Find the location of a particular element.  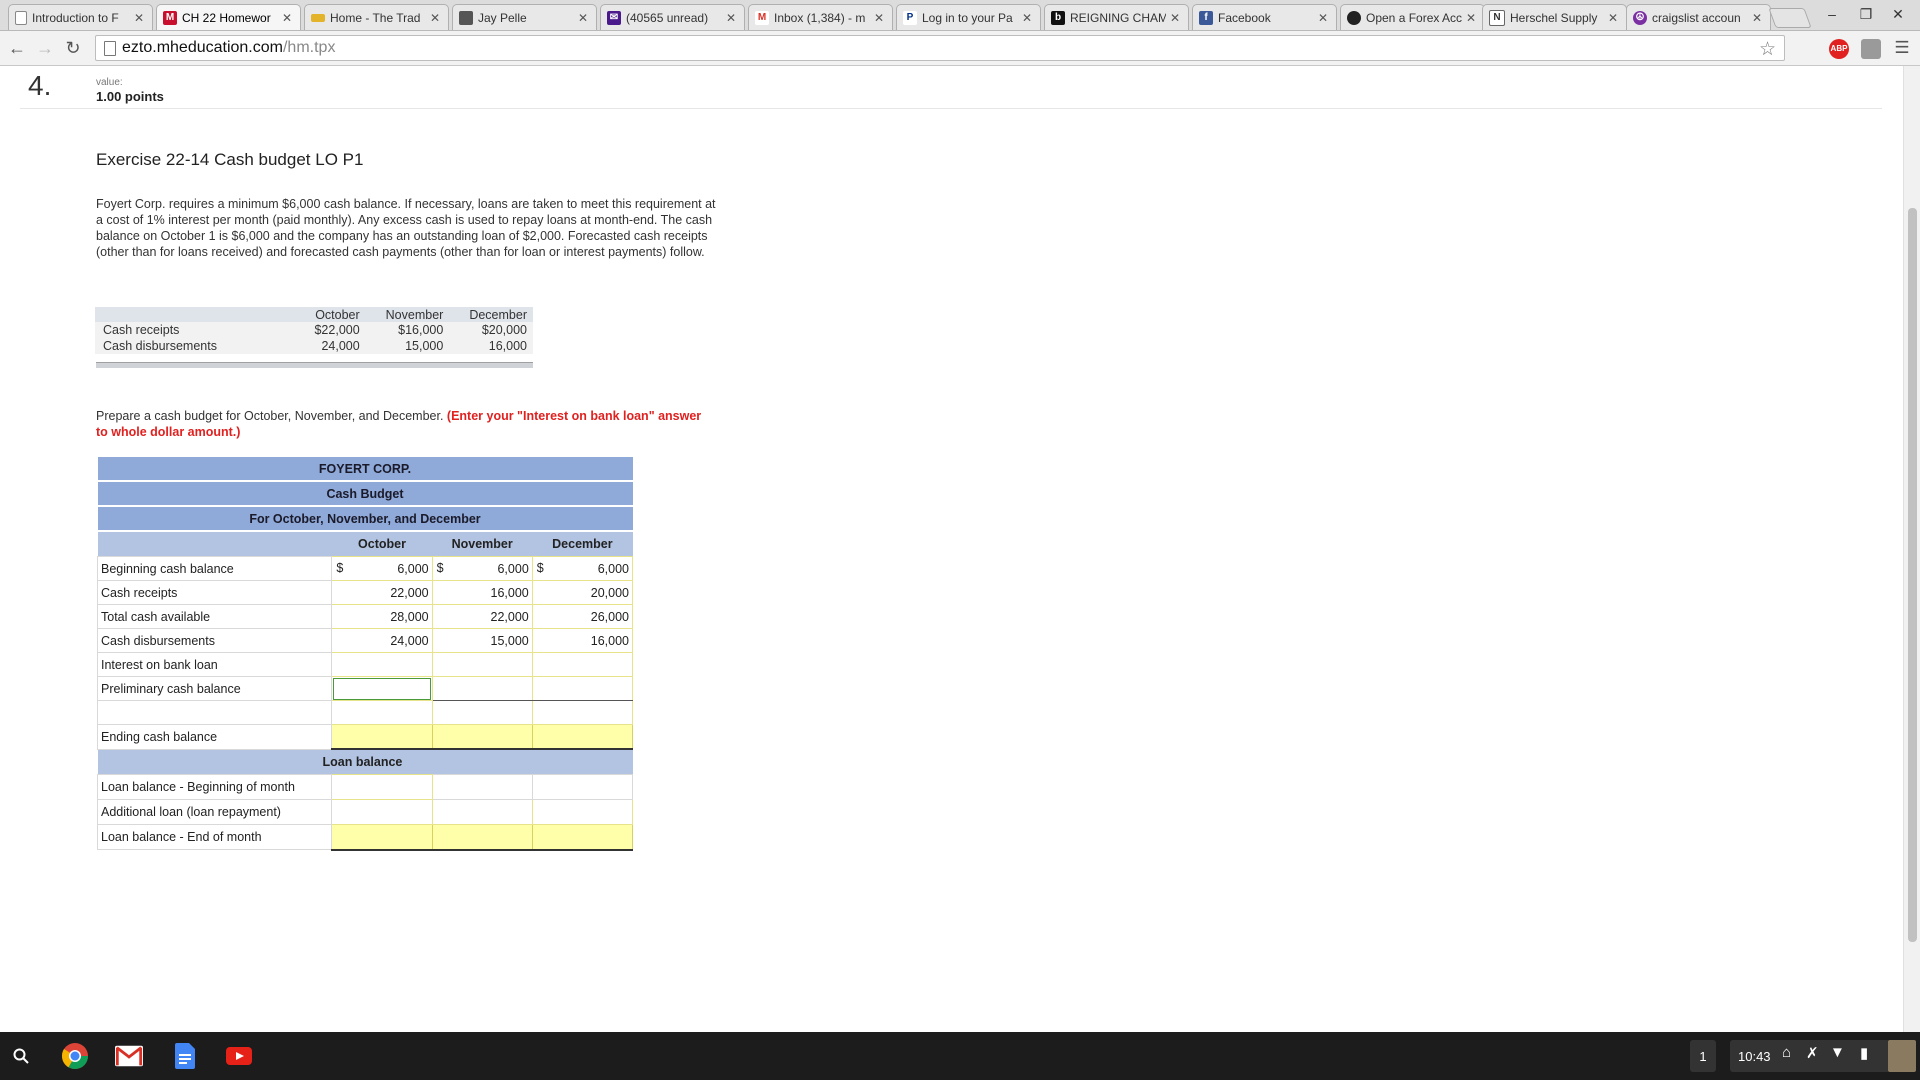

budget-cell-october: 24,000 is located at coordinates (382, 640).